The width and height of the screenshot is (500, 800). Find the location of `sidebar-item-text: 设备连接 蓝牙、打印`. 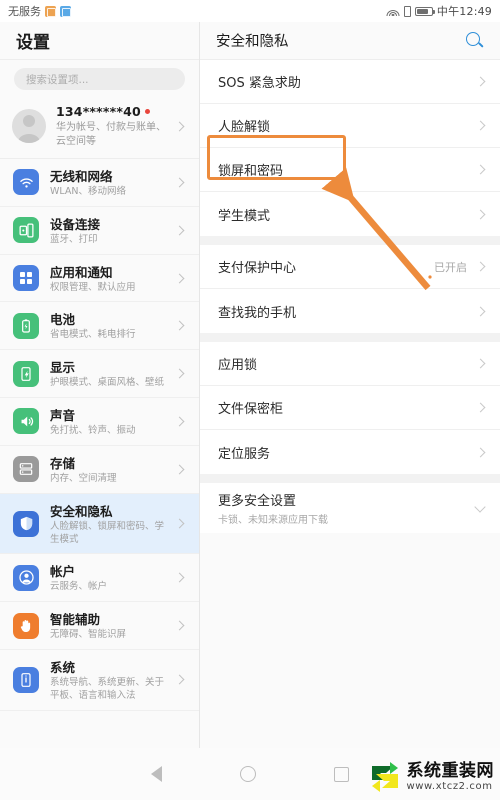

sidebar-item-text: 设备连接 蓝牙、打印 is located at coordinates (107, 230).